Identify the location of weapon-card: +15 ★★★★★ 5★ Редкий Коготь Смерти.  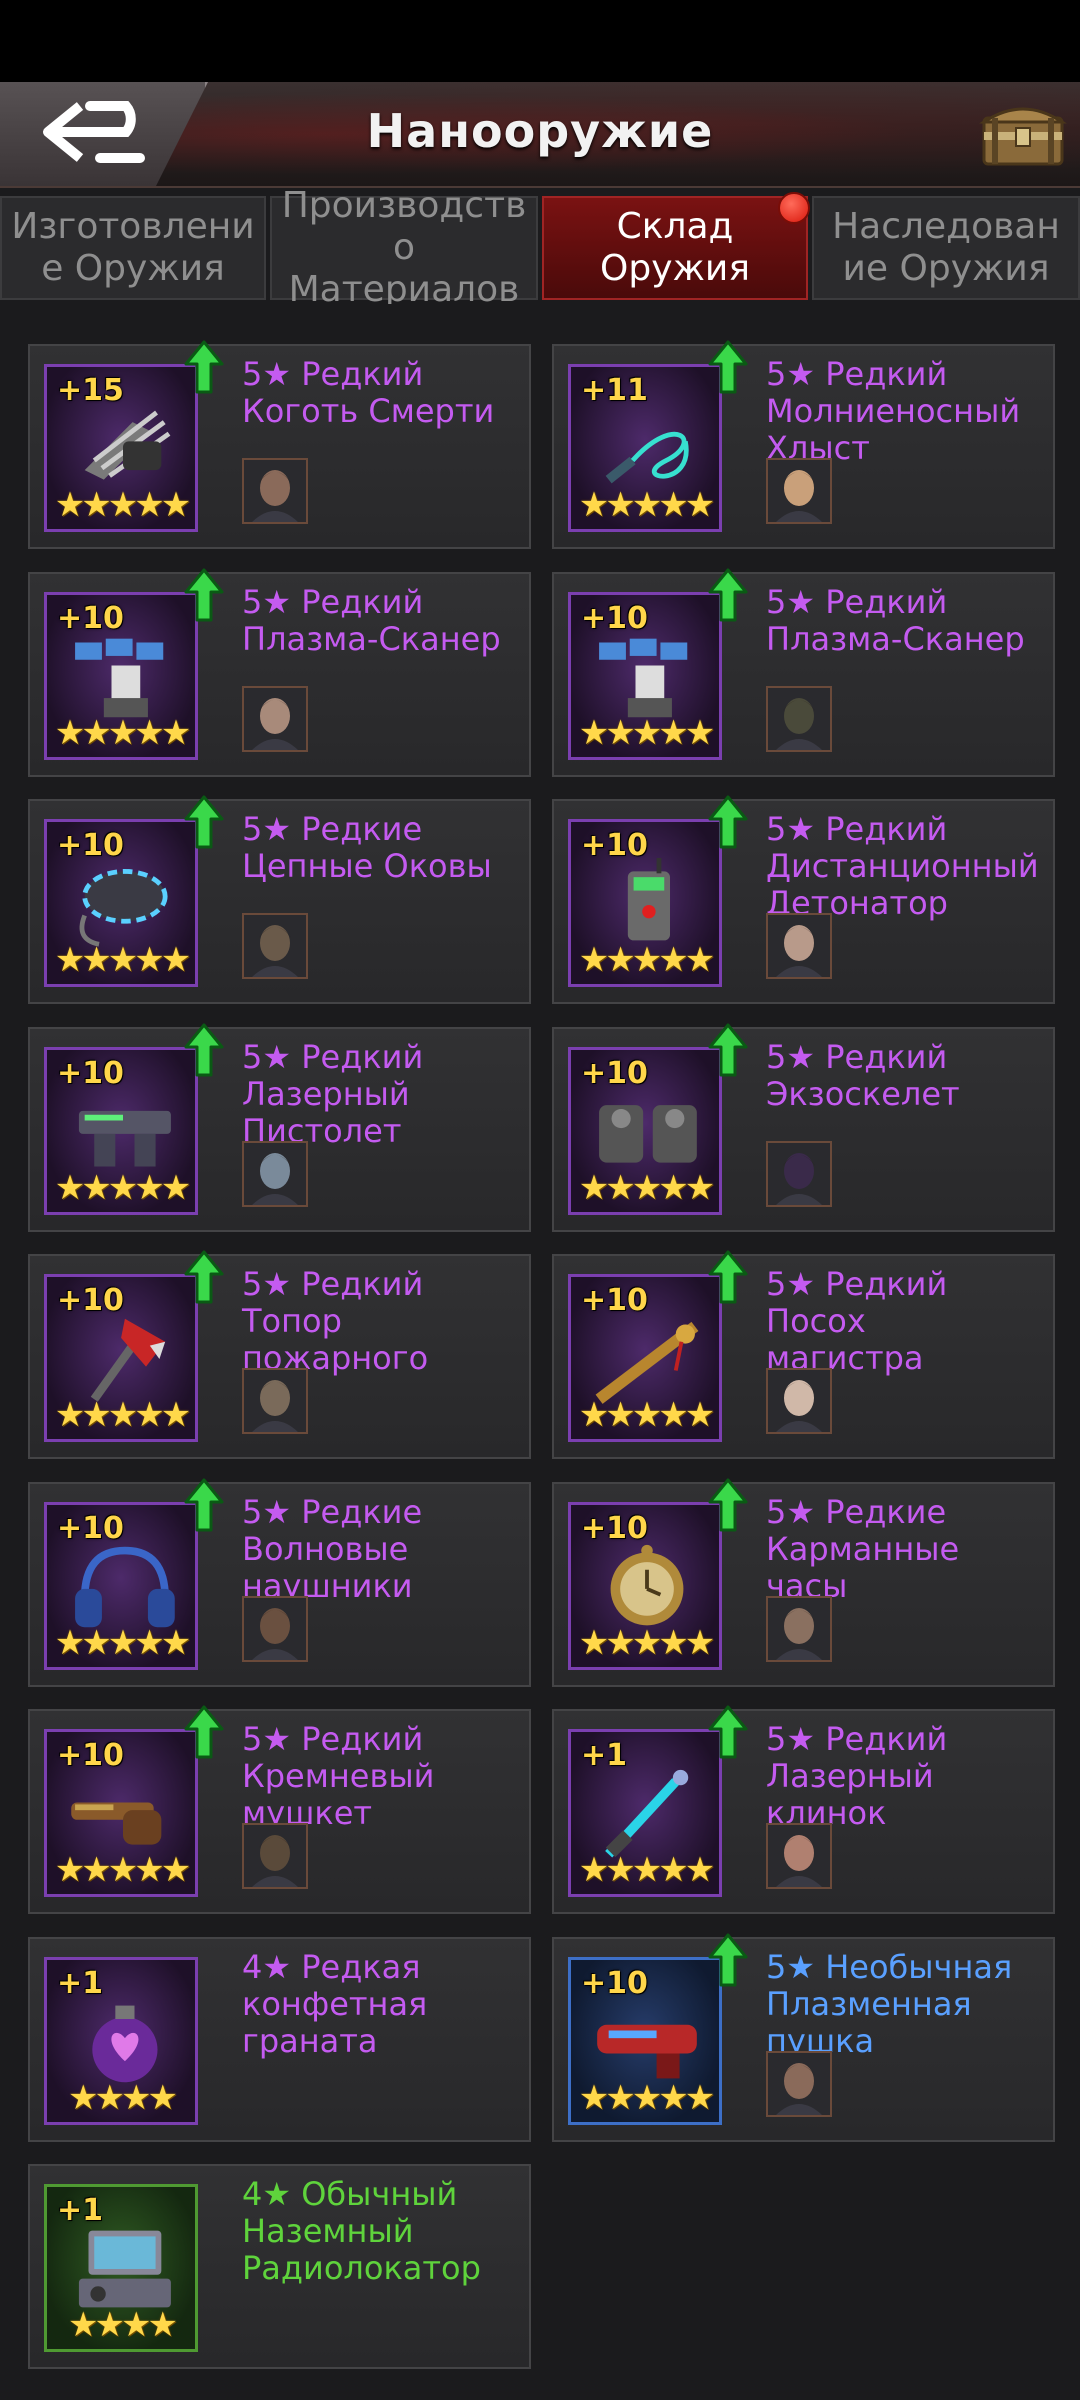
(279, 444).